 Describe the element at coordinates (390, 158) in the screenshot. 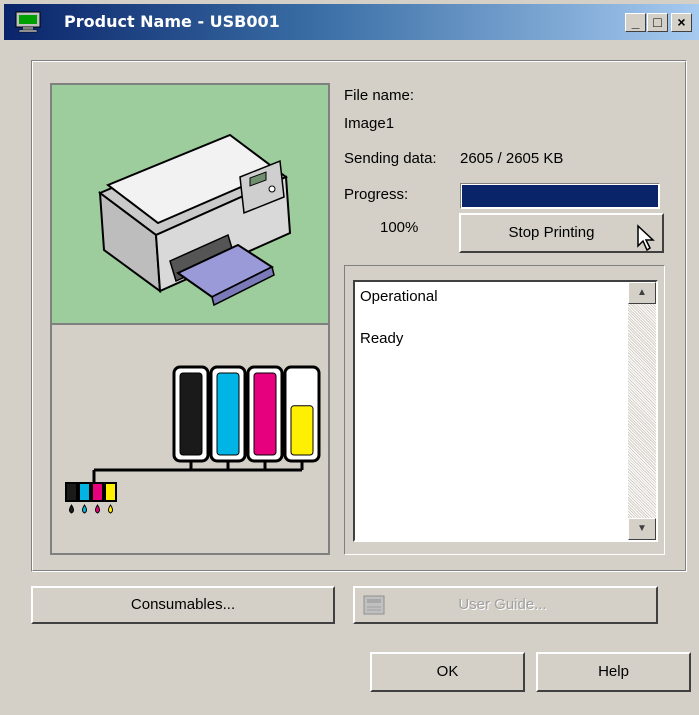

I see `sending-data-label: Sending data:` at that location.